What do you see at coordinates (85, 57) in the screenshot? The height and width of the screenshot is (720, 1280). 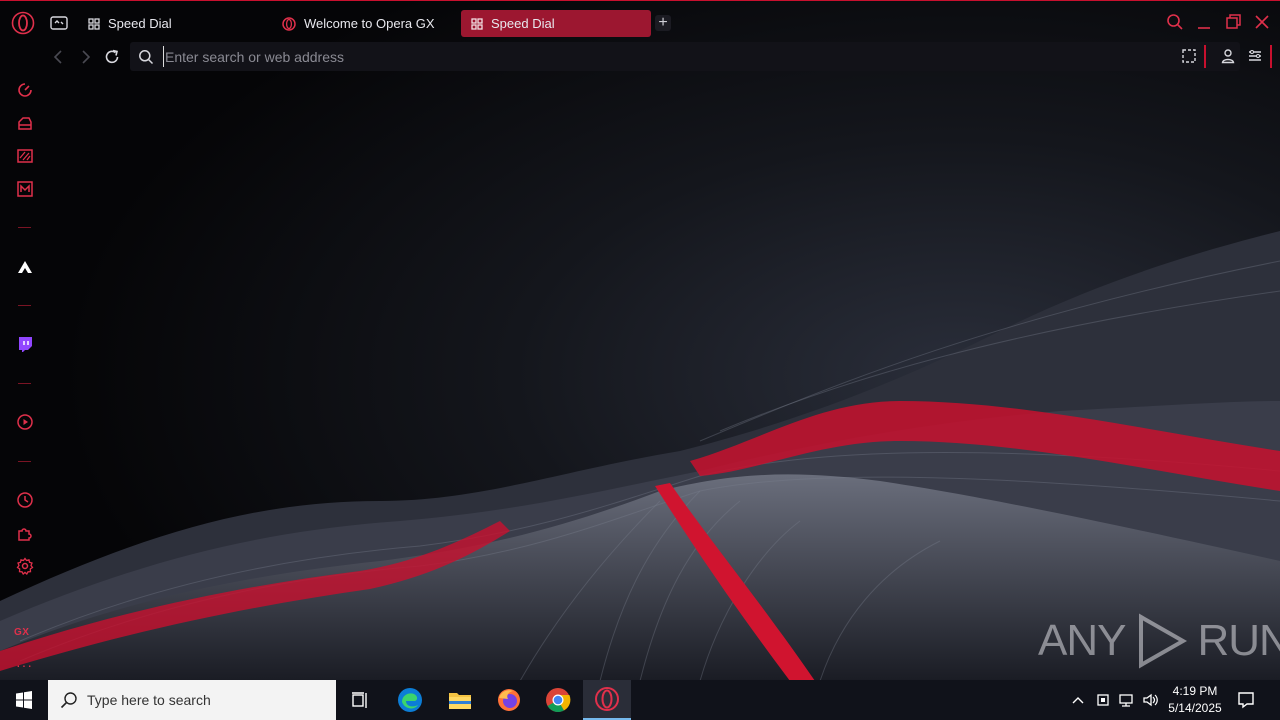 I see `forward-icon` at bounding box center [85, 57].